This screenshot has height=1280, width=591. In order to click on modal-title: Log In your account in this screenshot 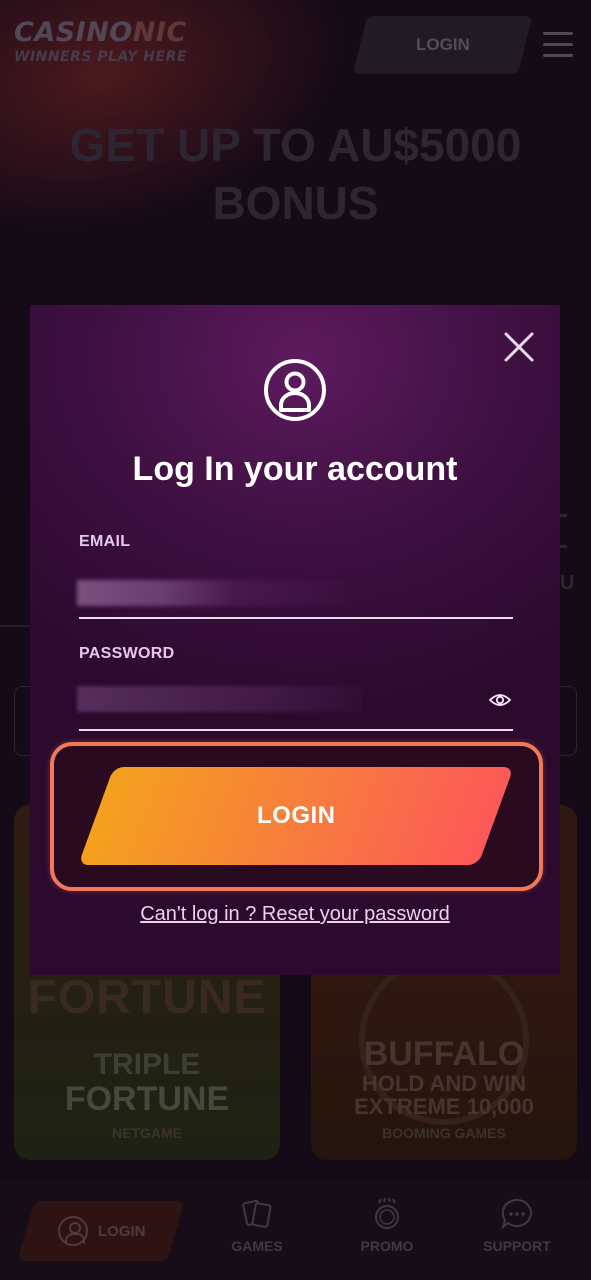, I will do `click(295, 469)`.